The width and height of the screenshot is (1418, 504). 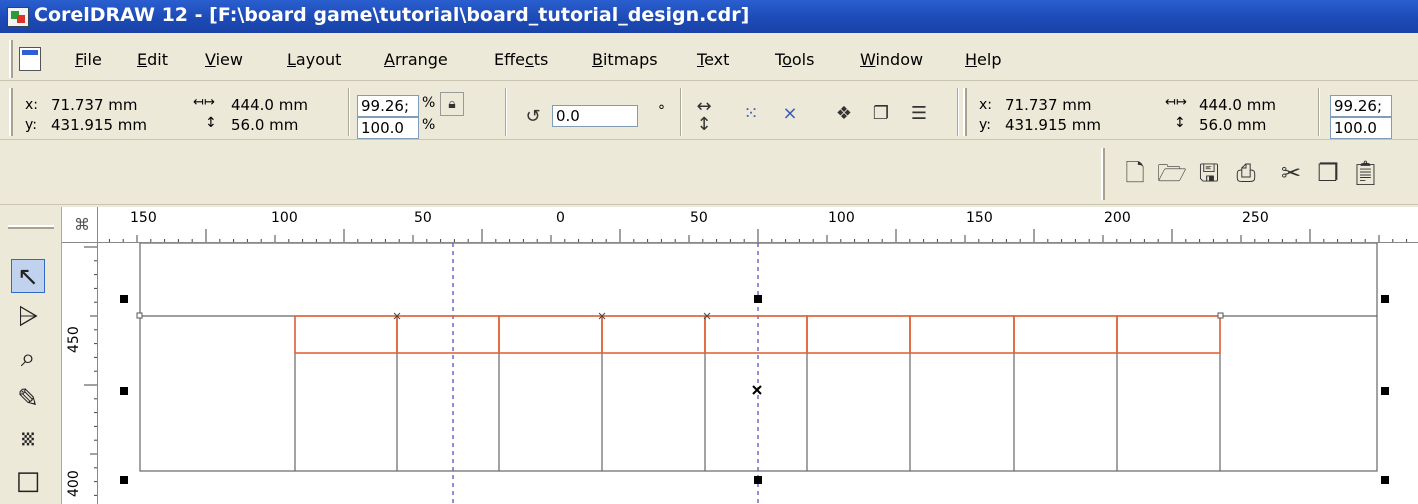 I want to click on width-field-2: 444.0 mm, so click(x=1249, y=106).